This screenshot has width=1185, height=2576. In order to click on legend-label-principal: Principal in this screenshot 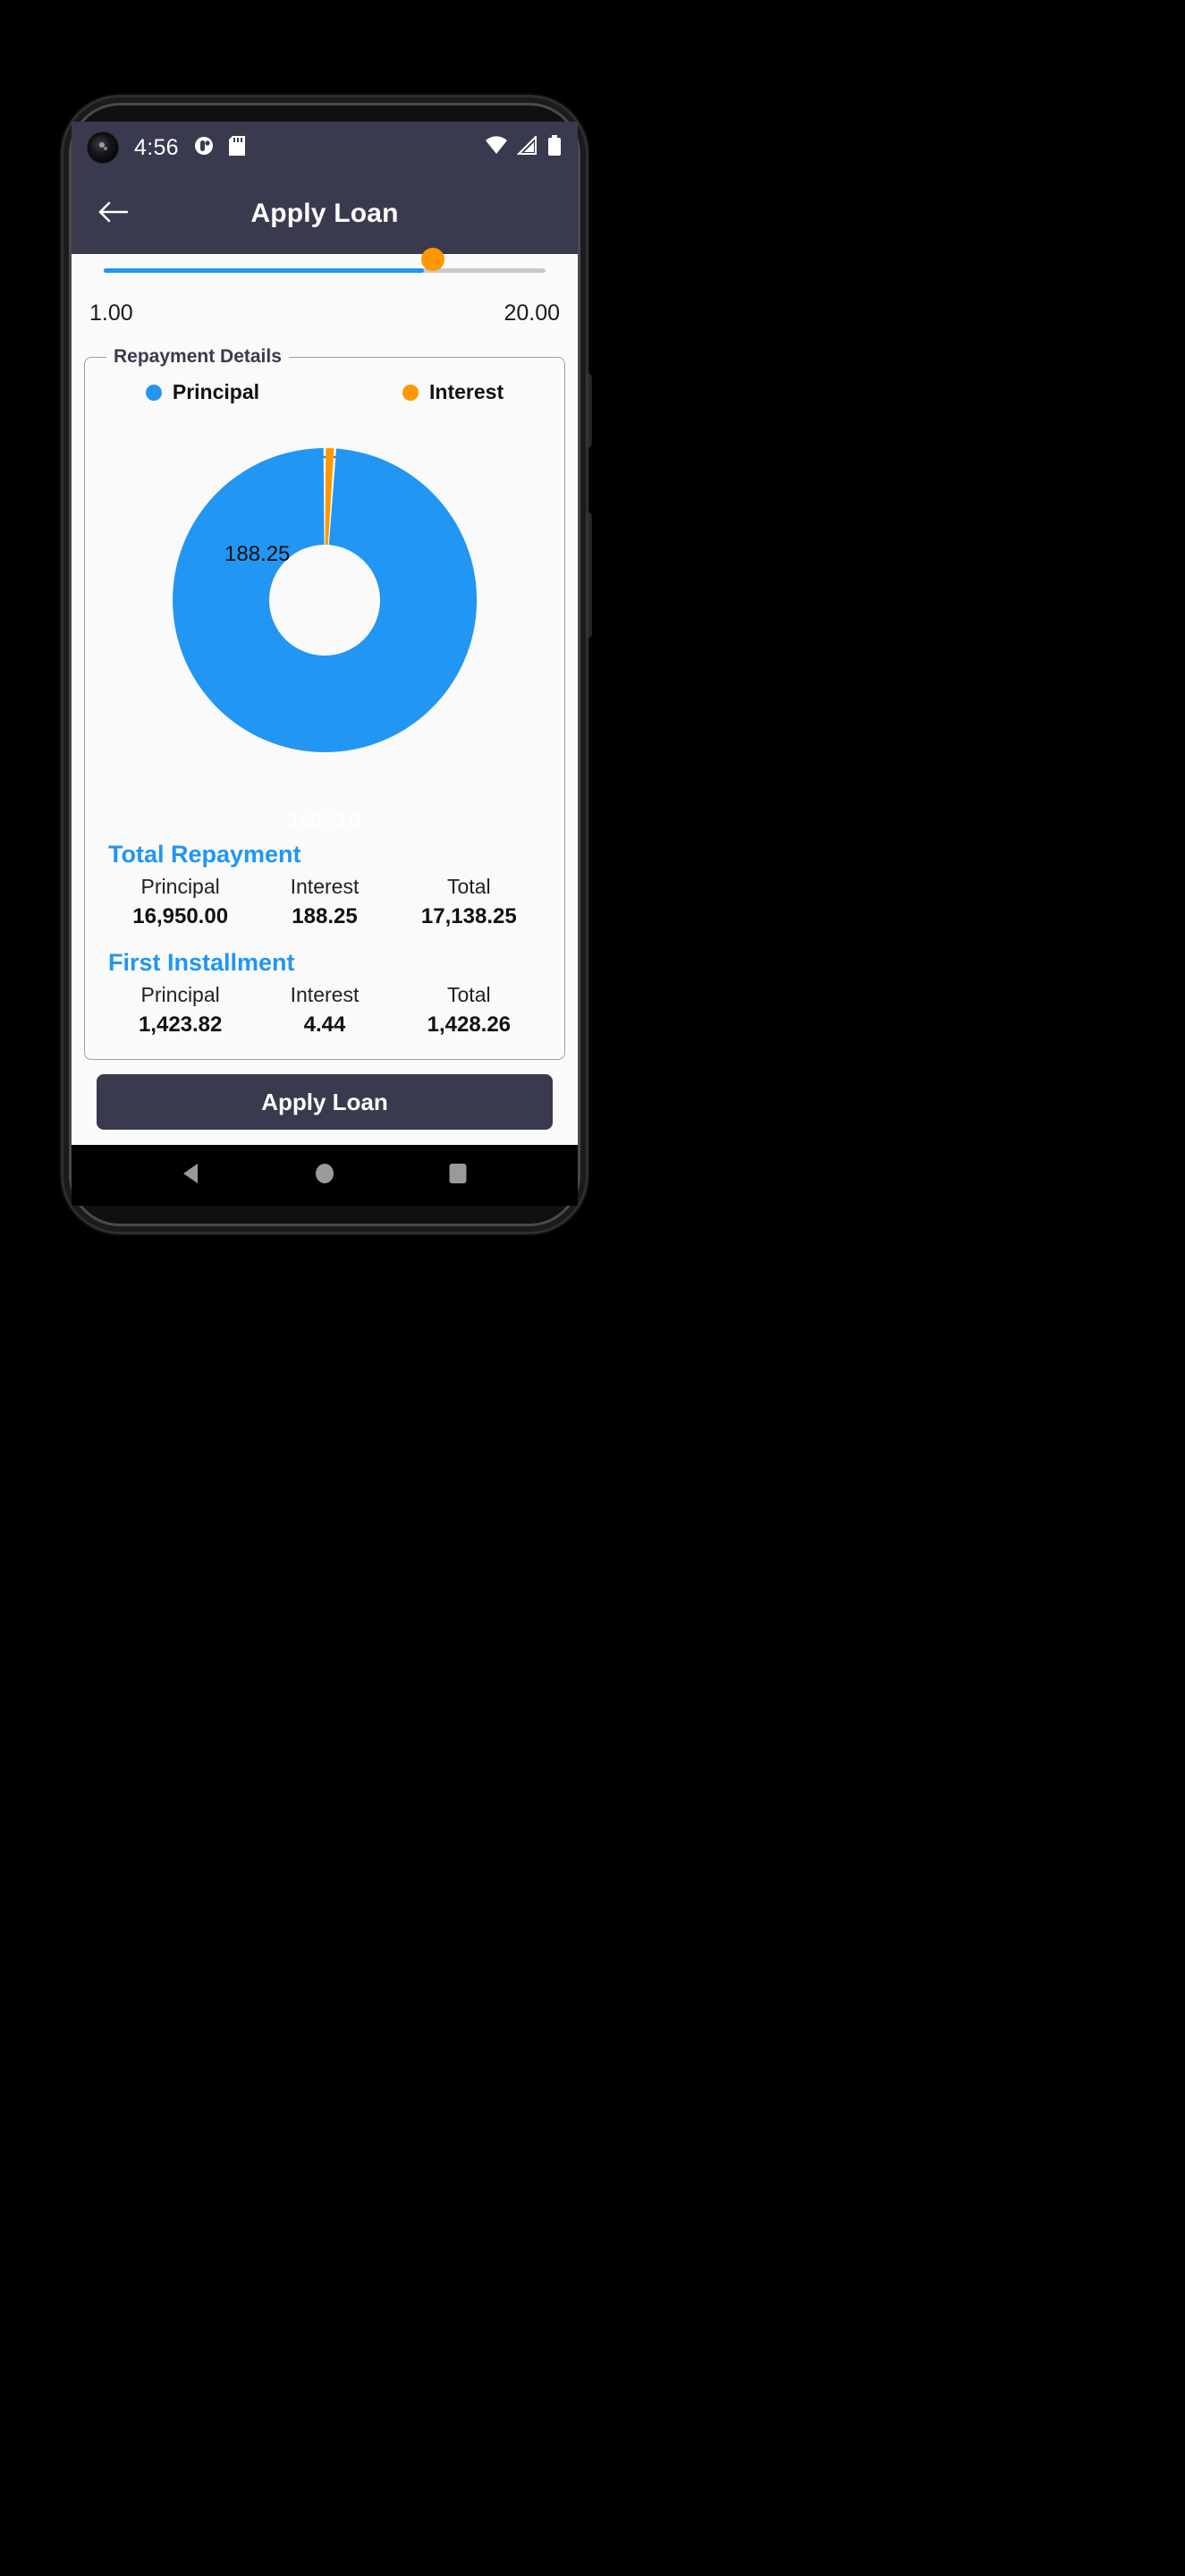, I will do `click(216, 391)`.